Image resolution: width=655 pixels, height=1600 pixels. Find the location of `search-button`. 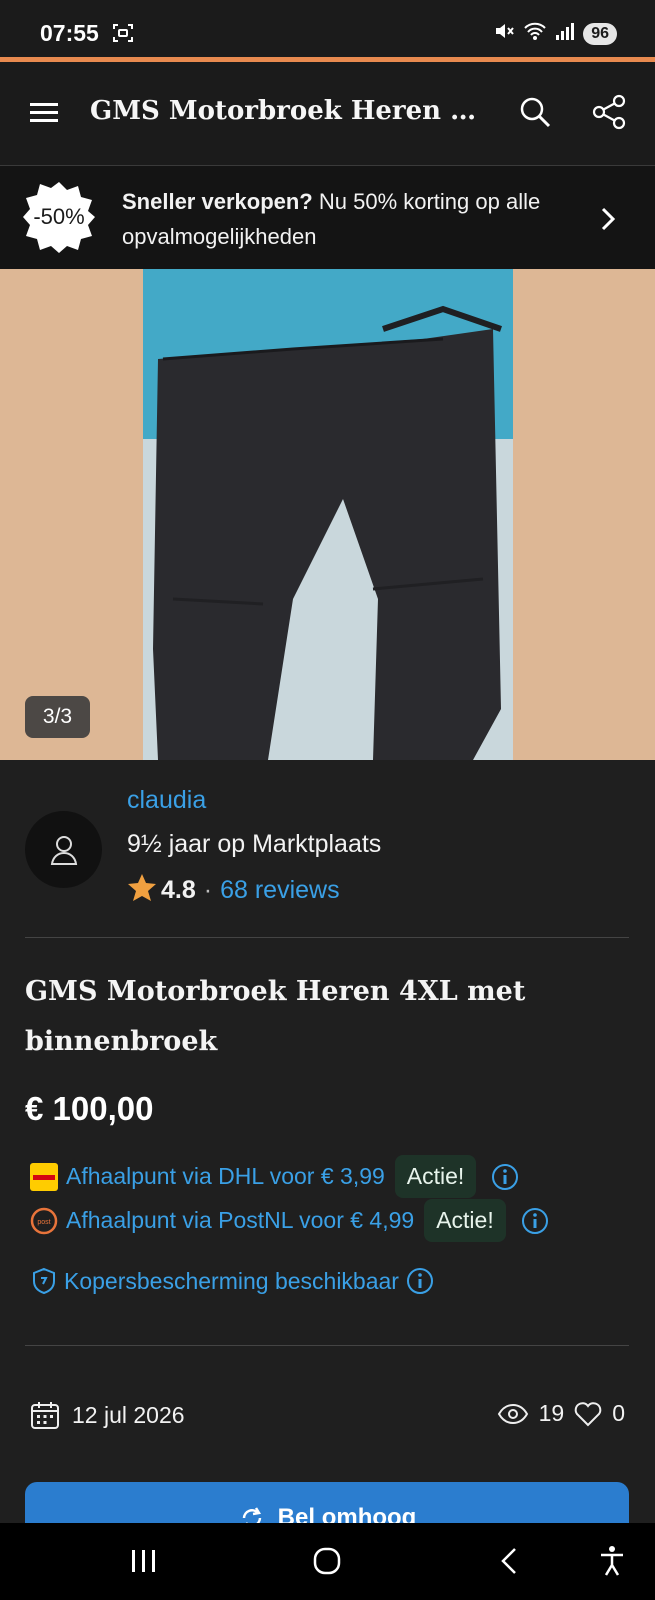

search-button is located at coordinates (535, 112).